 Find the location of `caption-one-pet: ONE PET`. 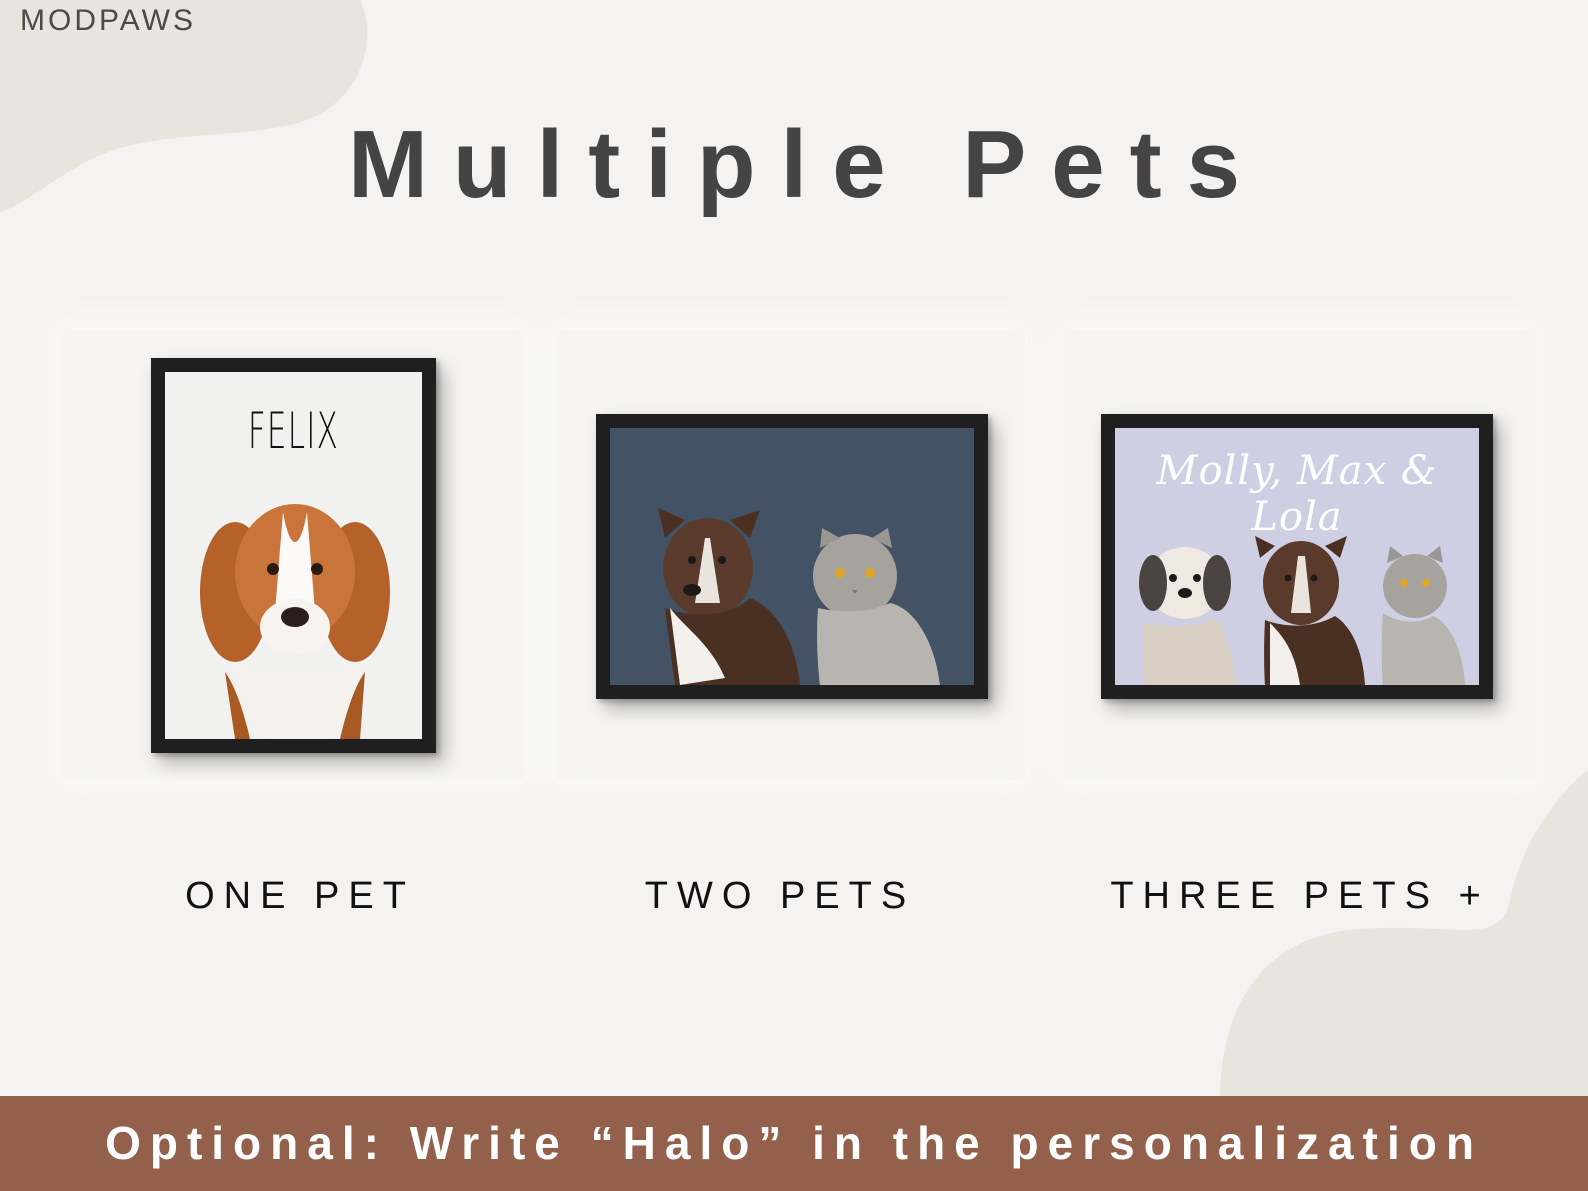

caption-one-pet: ONE PET is located at coordinates (300, 896).